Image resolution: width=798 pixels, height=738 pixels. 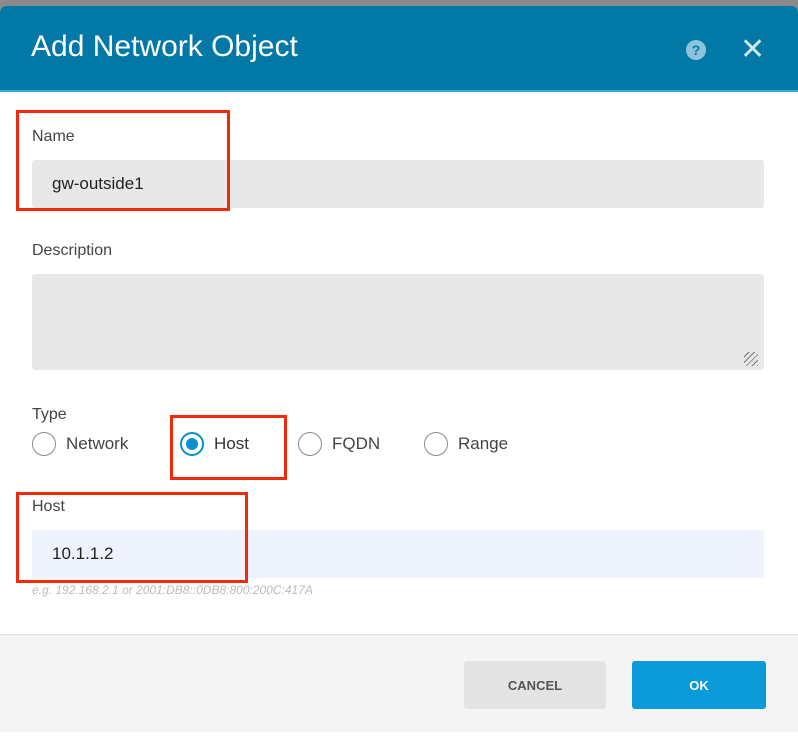 What do you see at coordinates (399, 49) in the screenshot?
I see `dialog-header: Add Network Object ? ✕` at bounding box center [399, 49].